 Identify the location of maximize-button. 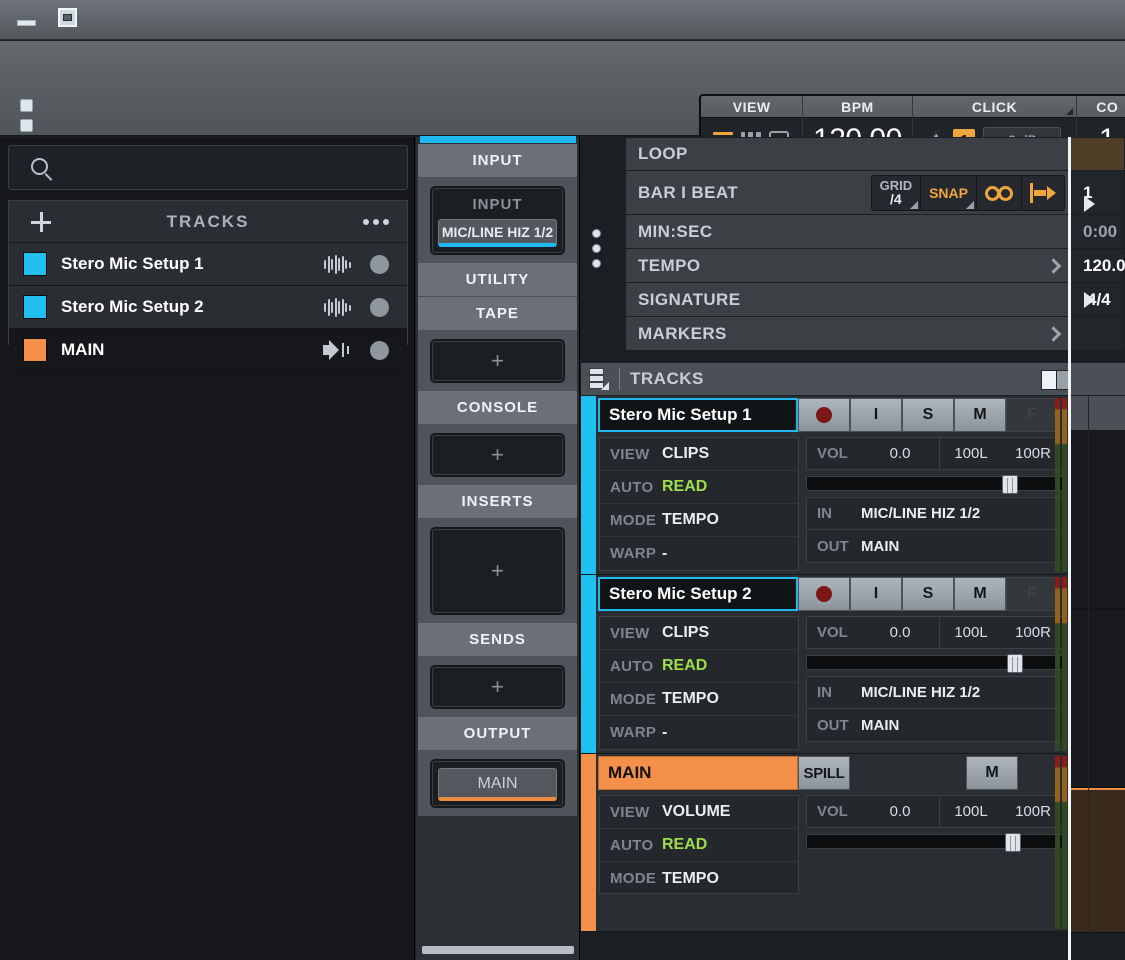
(67, 17).